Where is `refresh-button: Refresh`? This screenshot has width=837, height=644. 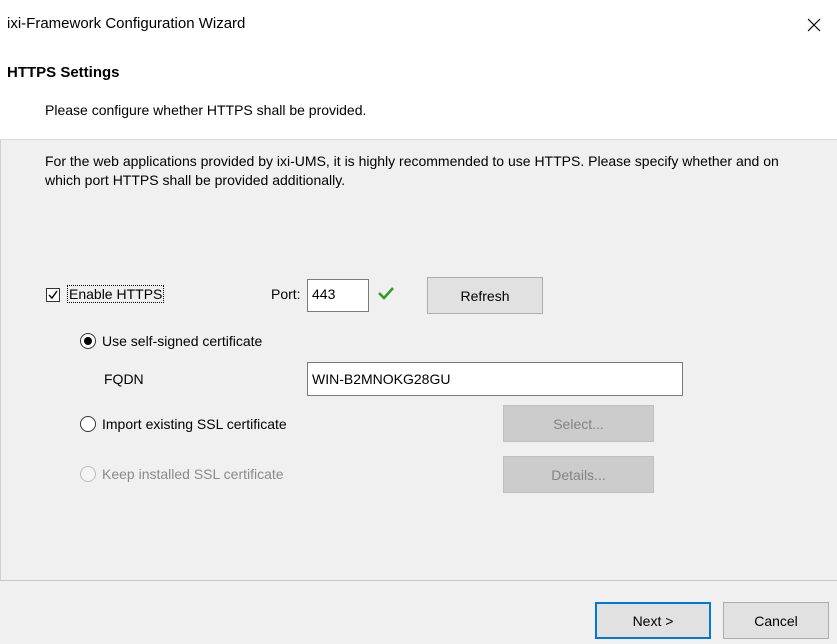
refresh-button: Refresh is located at coordinates (485, 295).